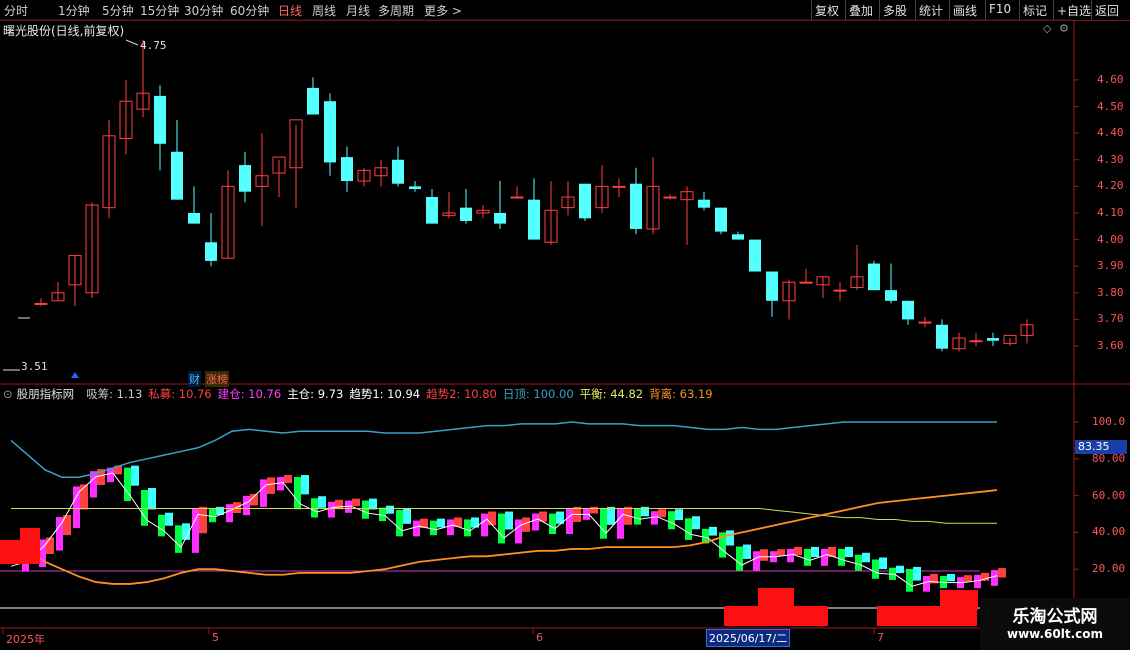 The width and height of the screenshot is (1130, 650). Describe the element at coordinates (385, 394) in the screenshot. I see `indicator-value: 趋势1: 10.94` at that location.